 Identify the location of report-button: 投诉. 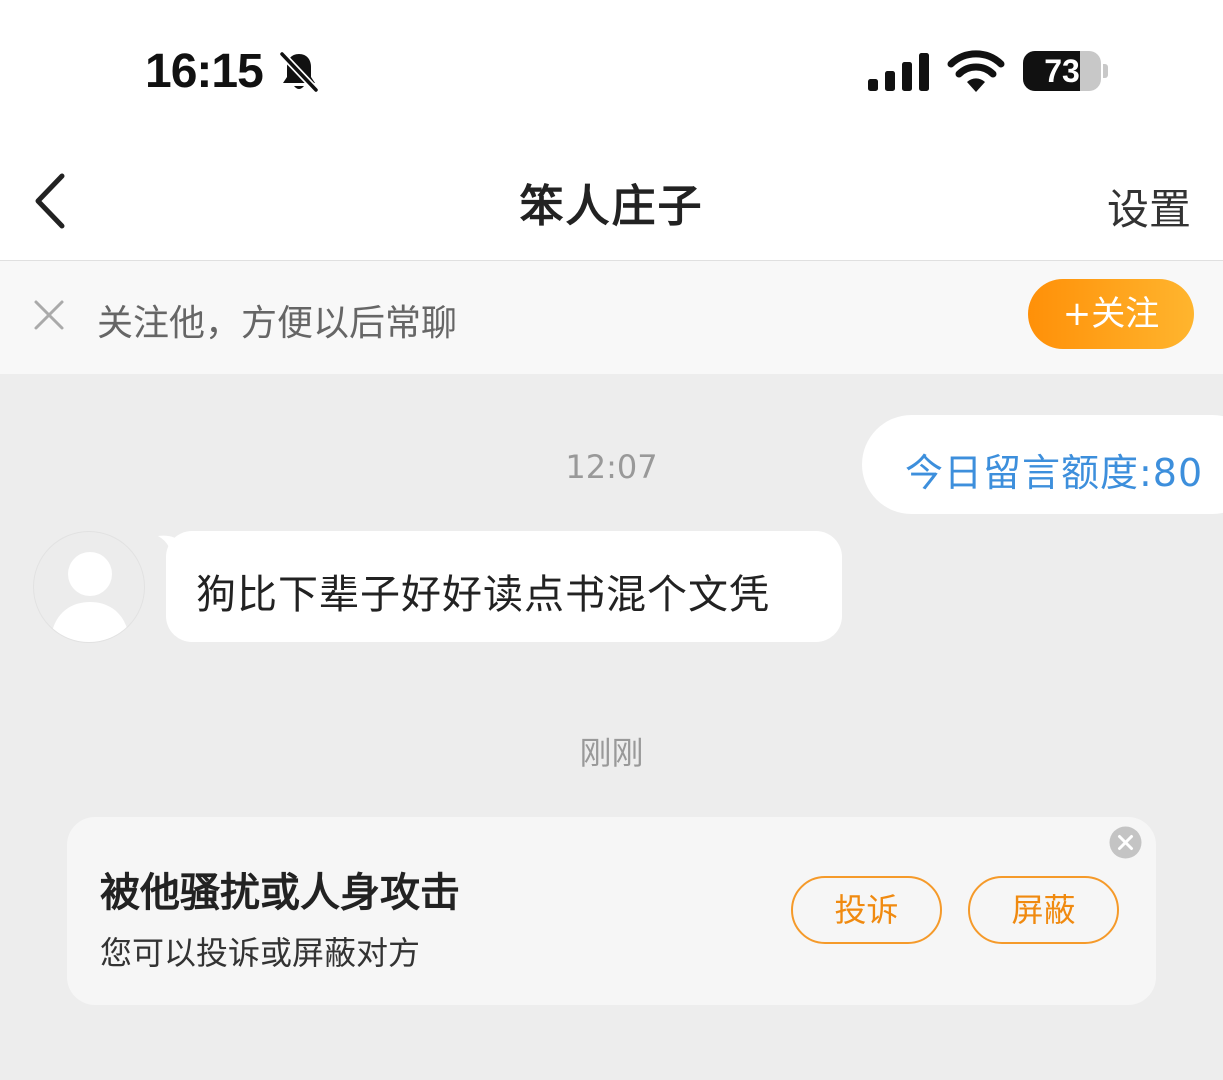
(866, 910).